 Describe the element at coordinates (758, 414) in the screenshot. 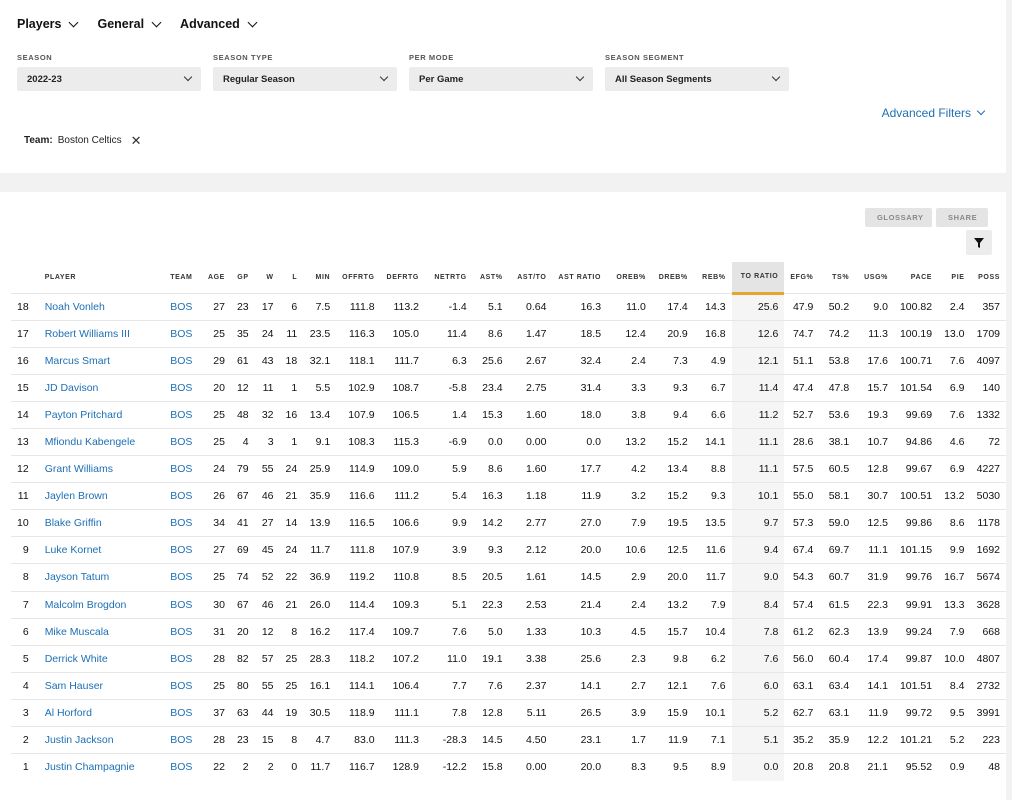

I see `cell: 11.2` at that location.